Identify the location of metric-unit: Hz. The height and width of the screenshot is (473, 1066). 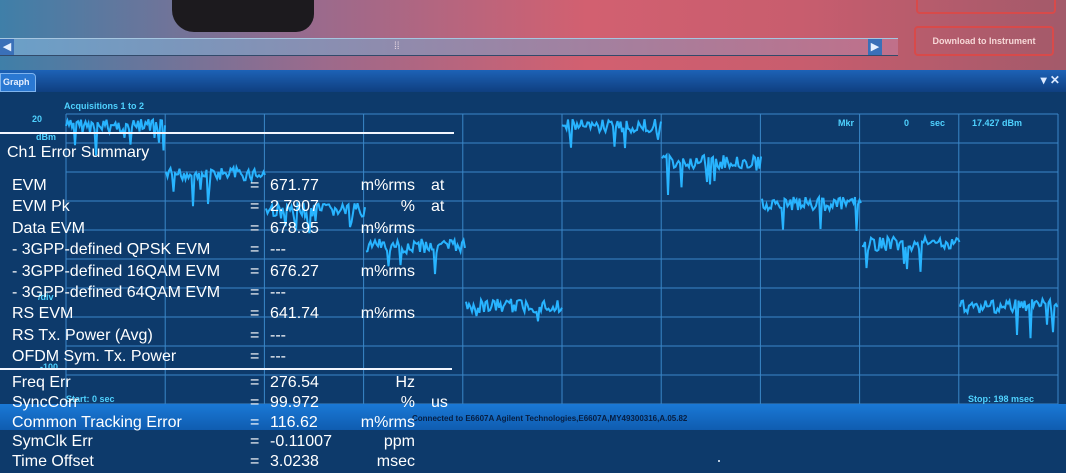
(405, 382).